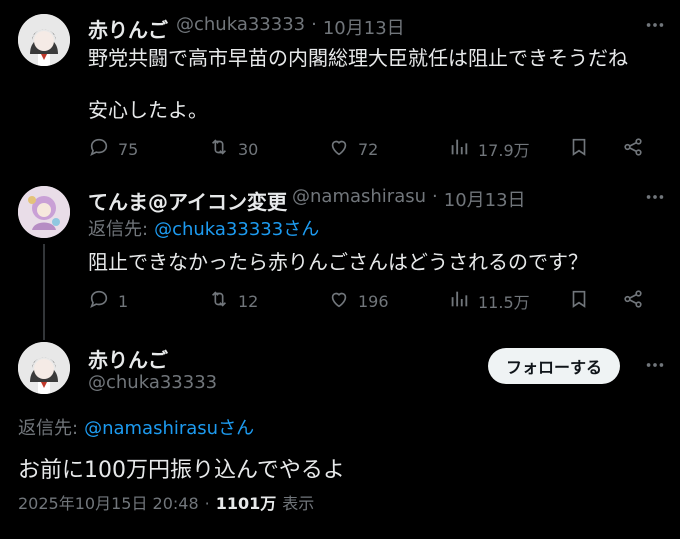 Image resolution: width=680 pixels, height=539 pixels. What do you see at coordinates (44, 292) in the screenshot?
I see `thread-line` at bounding box center [44, 292].